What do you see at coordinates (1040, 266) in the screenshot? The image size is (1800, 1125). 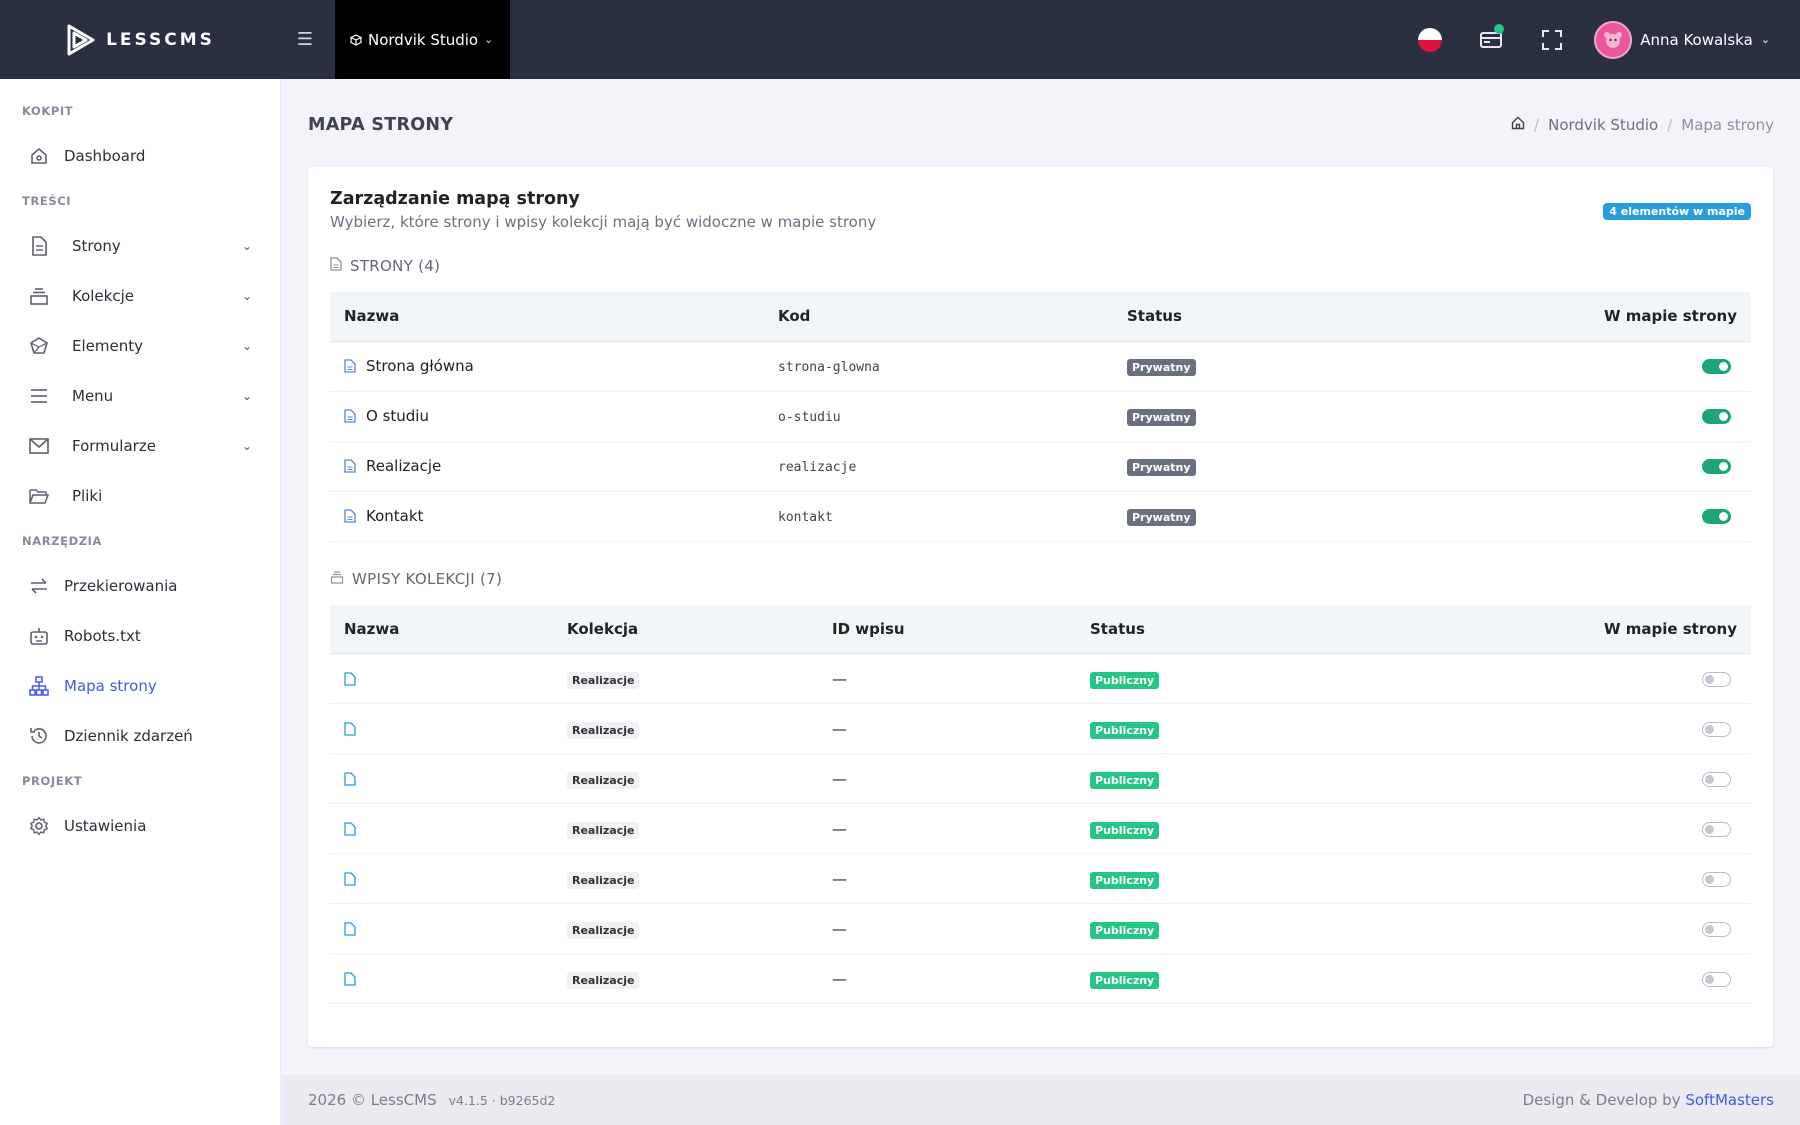 I see `pages-section-title: STRONY (4)` at bounding box center [1040, 266].